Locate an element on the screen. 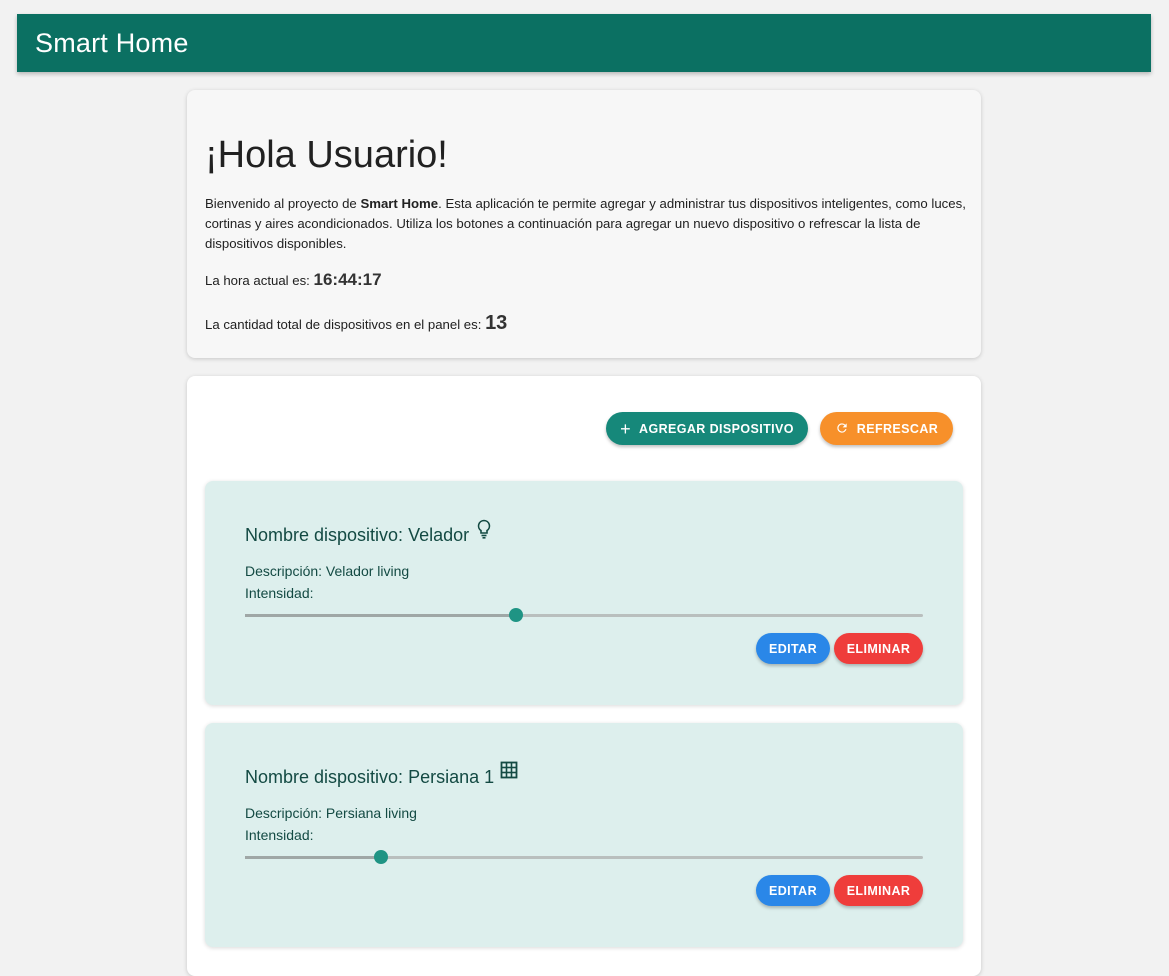 The width and height of the screenshot is (1169, 976). refresh-label: REFRESCAR is located at coordinates (897, 428).